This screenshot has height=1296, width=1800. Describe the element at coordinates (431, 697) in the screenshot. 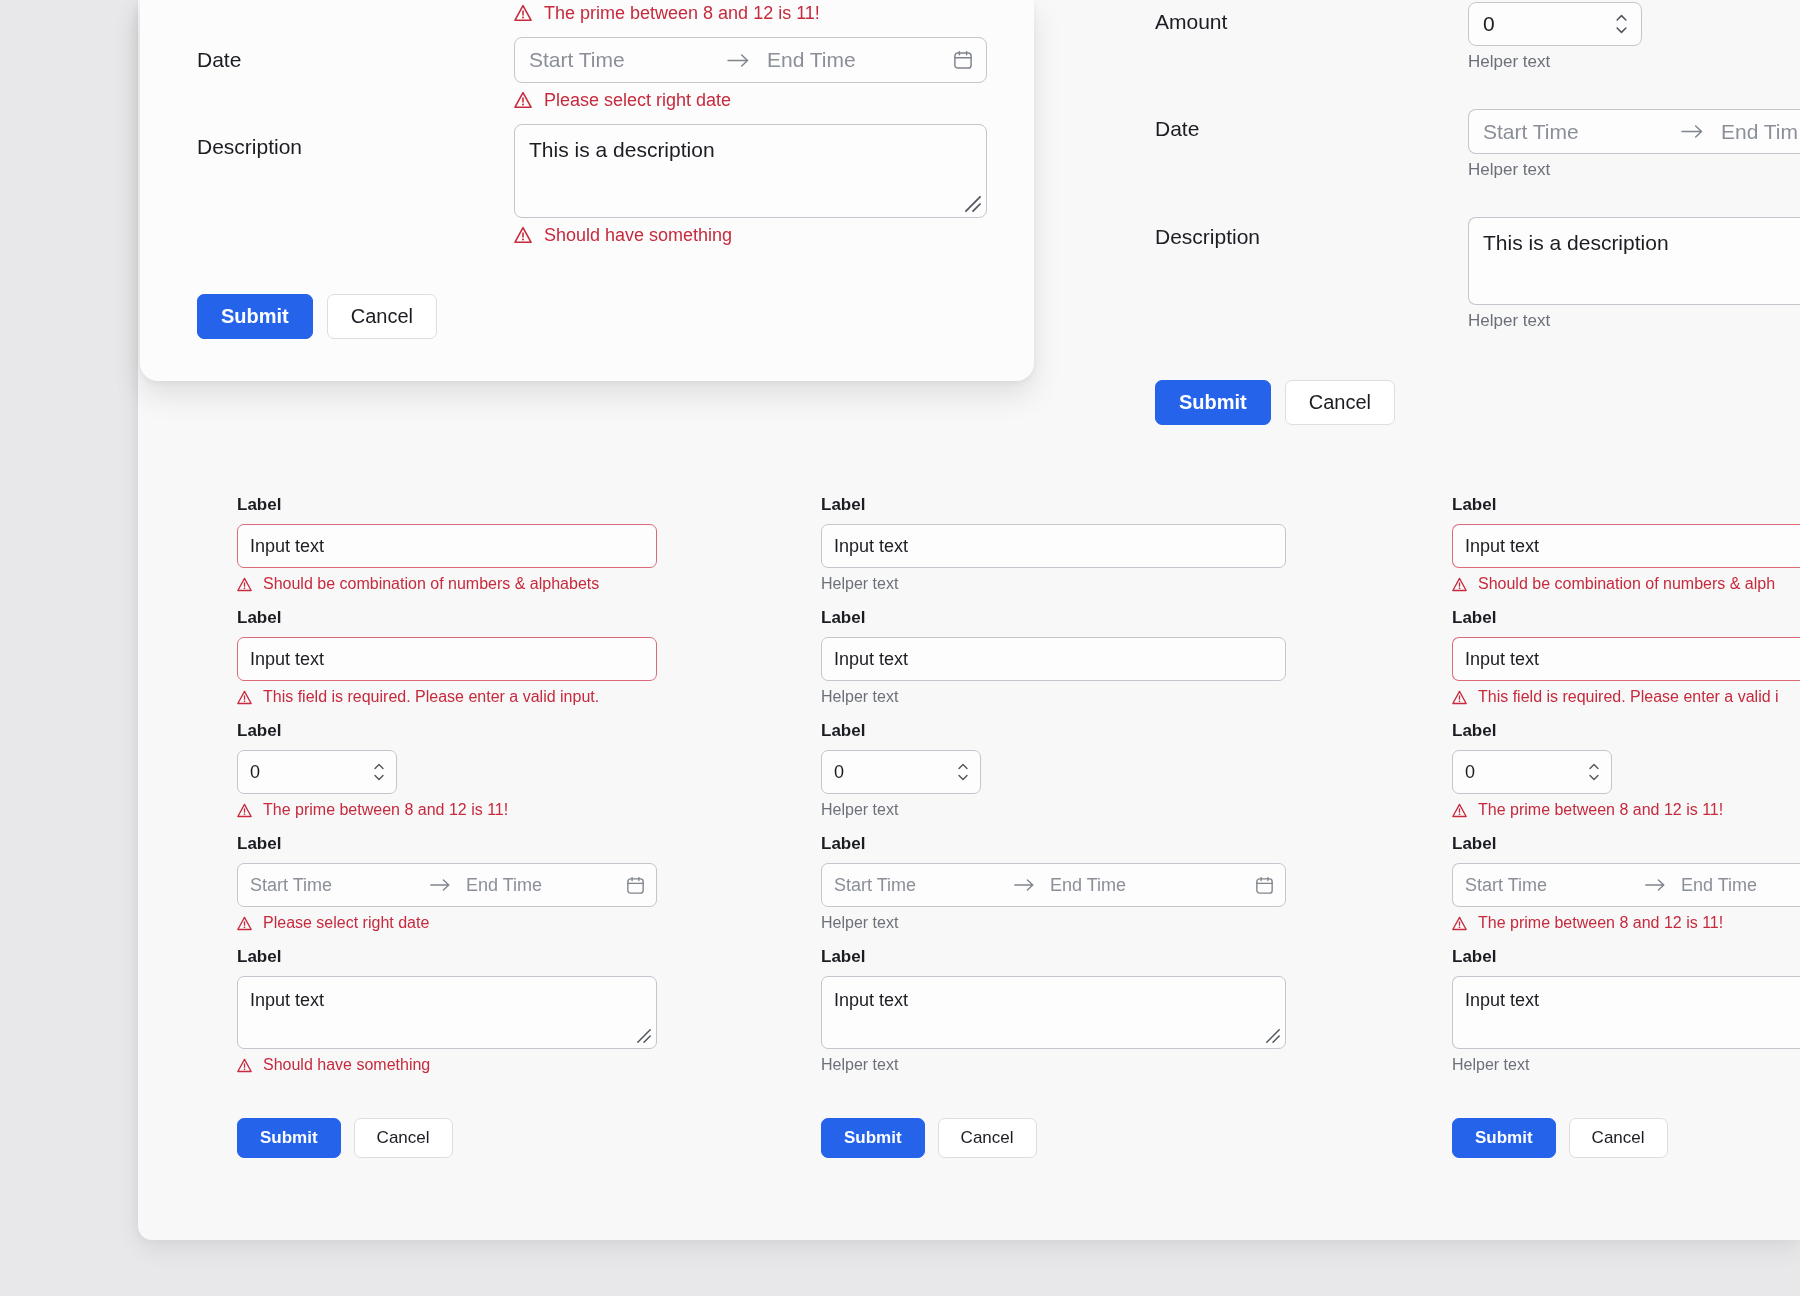

I see `error-message: This field is required. Please enter a valid input.` at that location.